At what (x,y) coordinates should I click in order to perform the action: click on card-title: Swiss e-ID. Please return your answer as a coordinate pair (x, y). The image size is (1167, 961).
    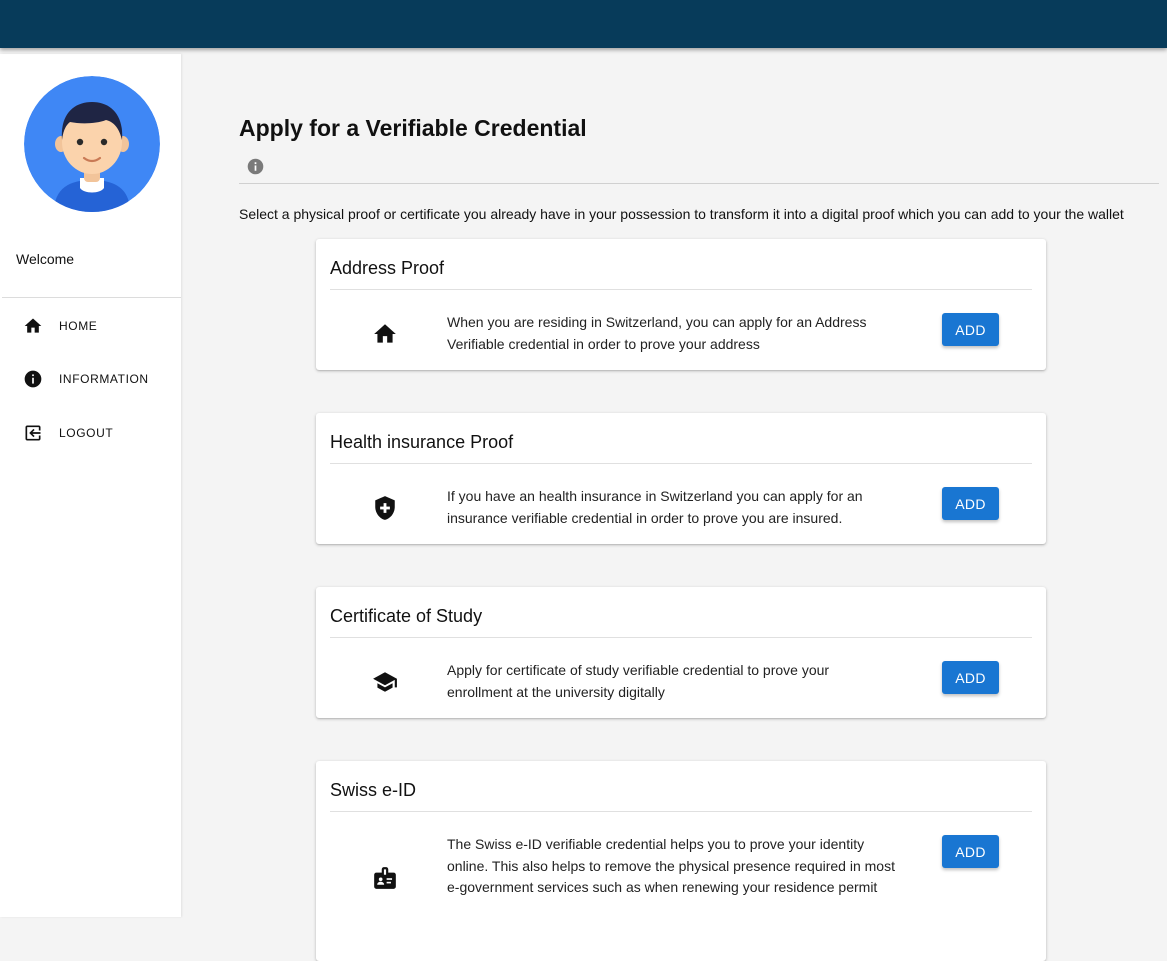
    Looking at the image, I should click on (373, 790).